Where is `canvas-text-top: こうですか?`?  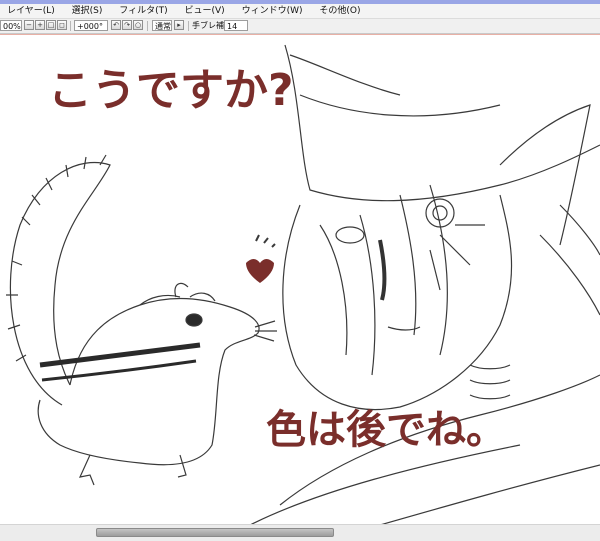
canvas-text-top: こうですか? is located at coordinates (171, 90).